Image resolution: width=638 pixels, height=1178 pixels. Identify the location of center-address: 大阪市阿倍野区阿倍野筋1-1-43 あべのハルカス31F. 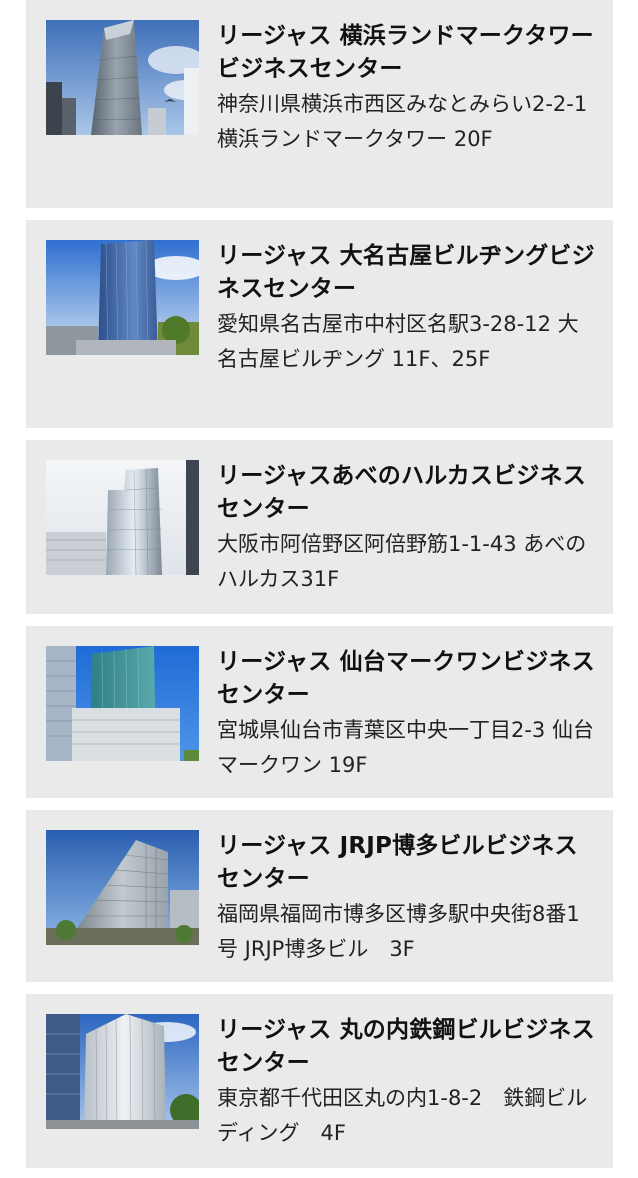
(402, 561).